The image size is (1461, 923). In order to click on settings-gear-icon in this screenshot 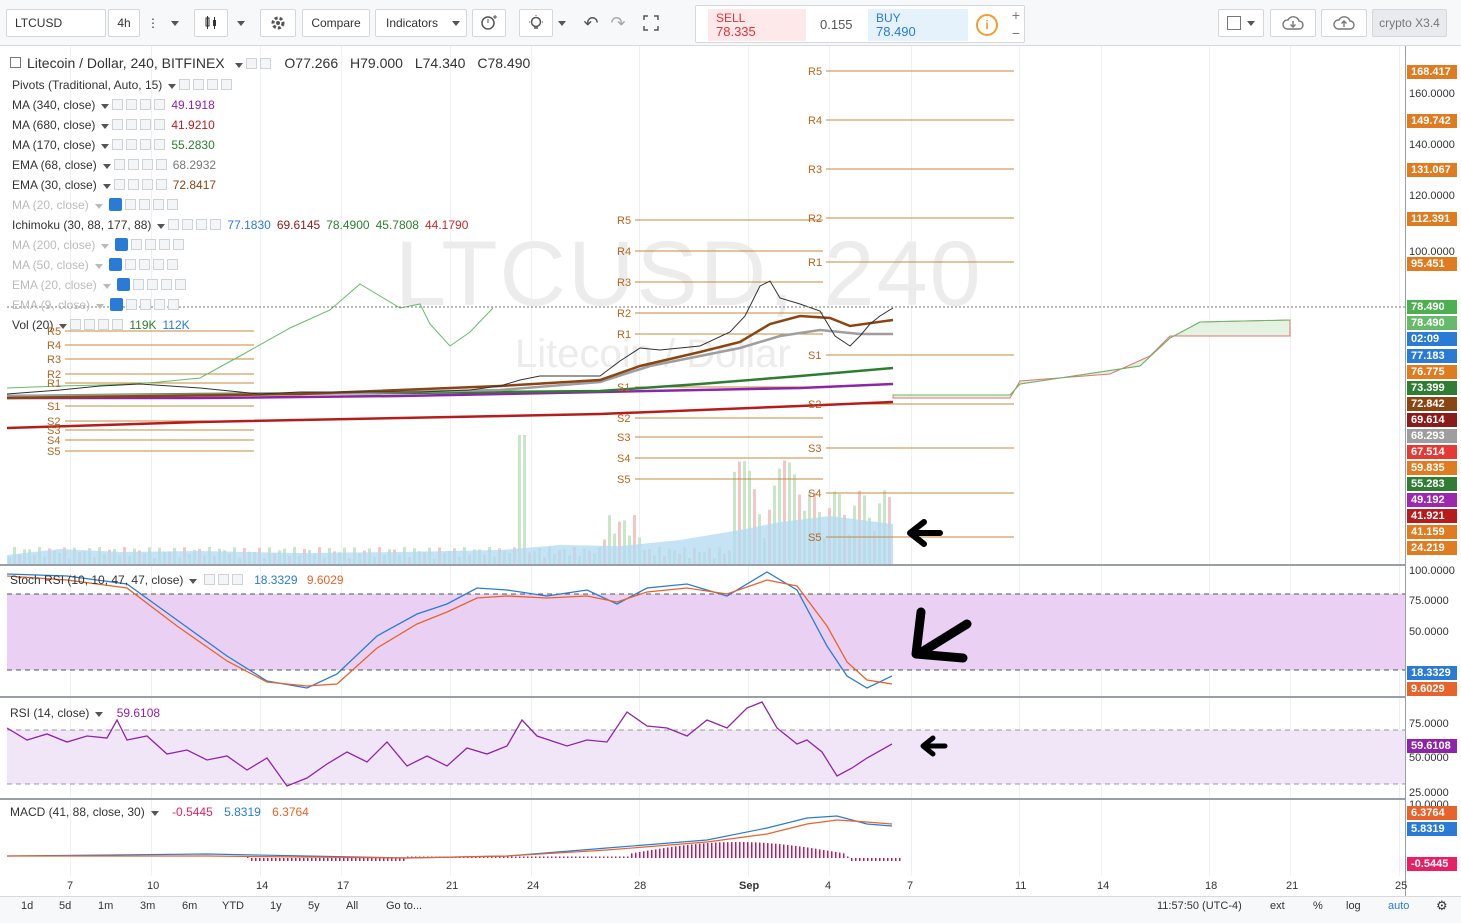, I will do `click(278, 23)`.